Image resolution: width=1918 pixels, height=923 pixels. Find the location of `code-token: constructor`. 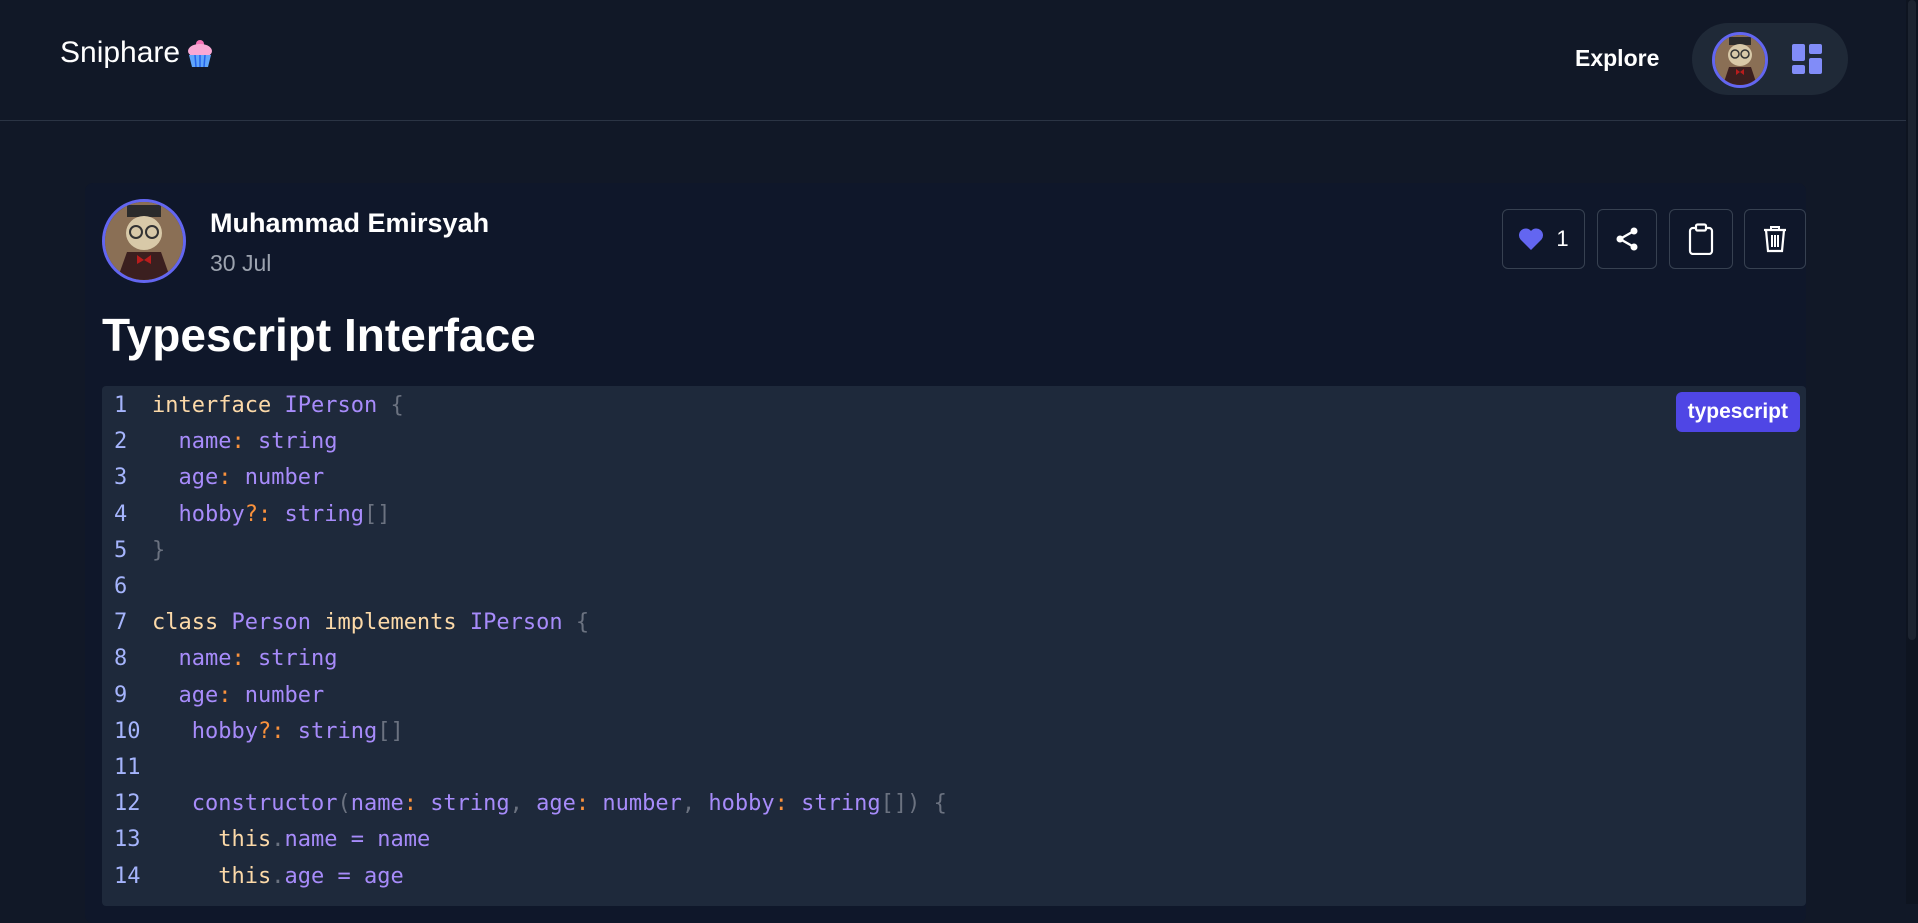

code-token: constructor is located at coordinates (264, 804).